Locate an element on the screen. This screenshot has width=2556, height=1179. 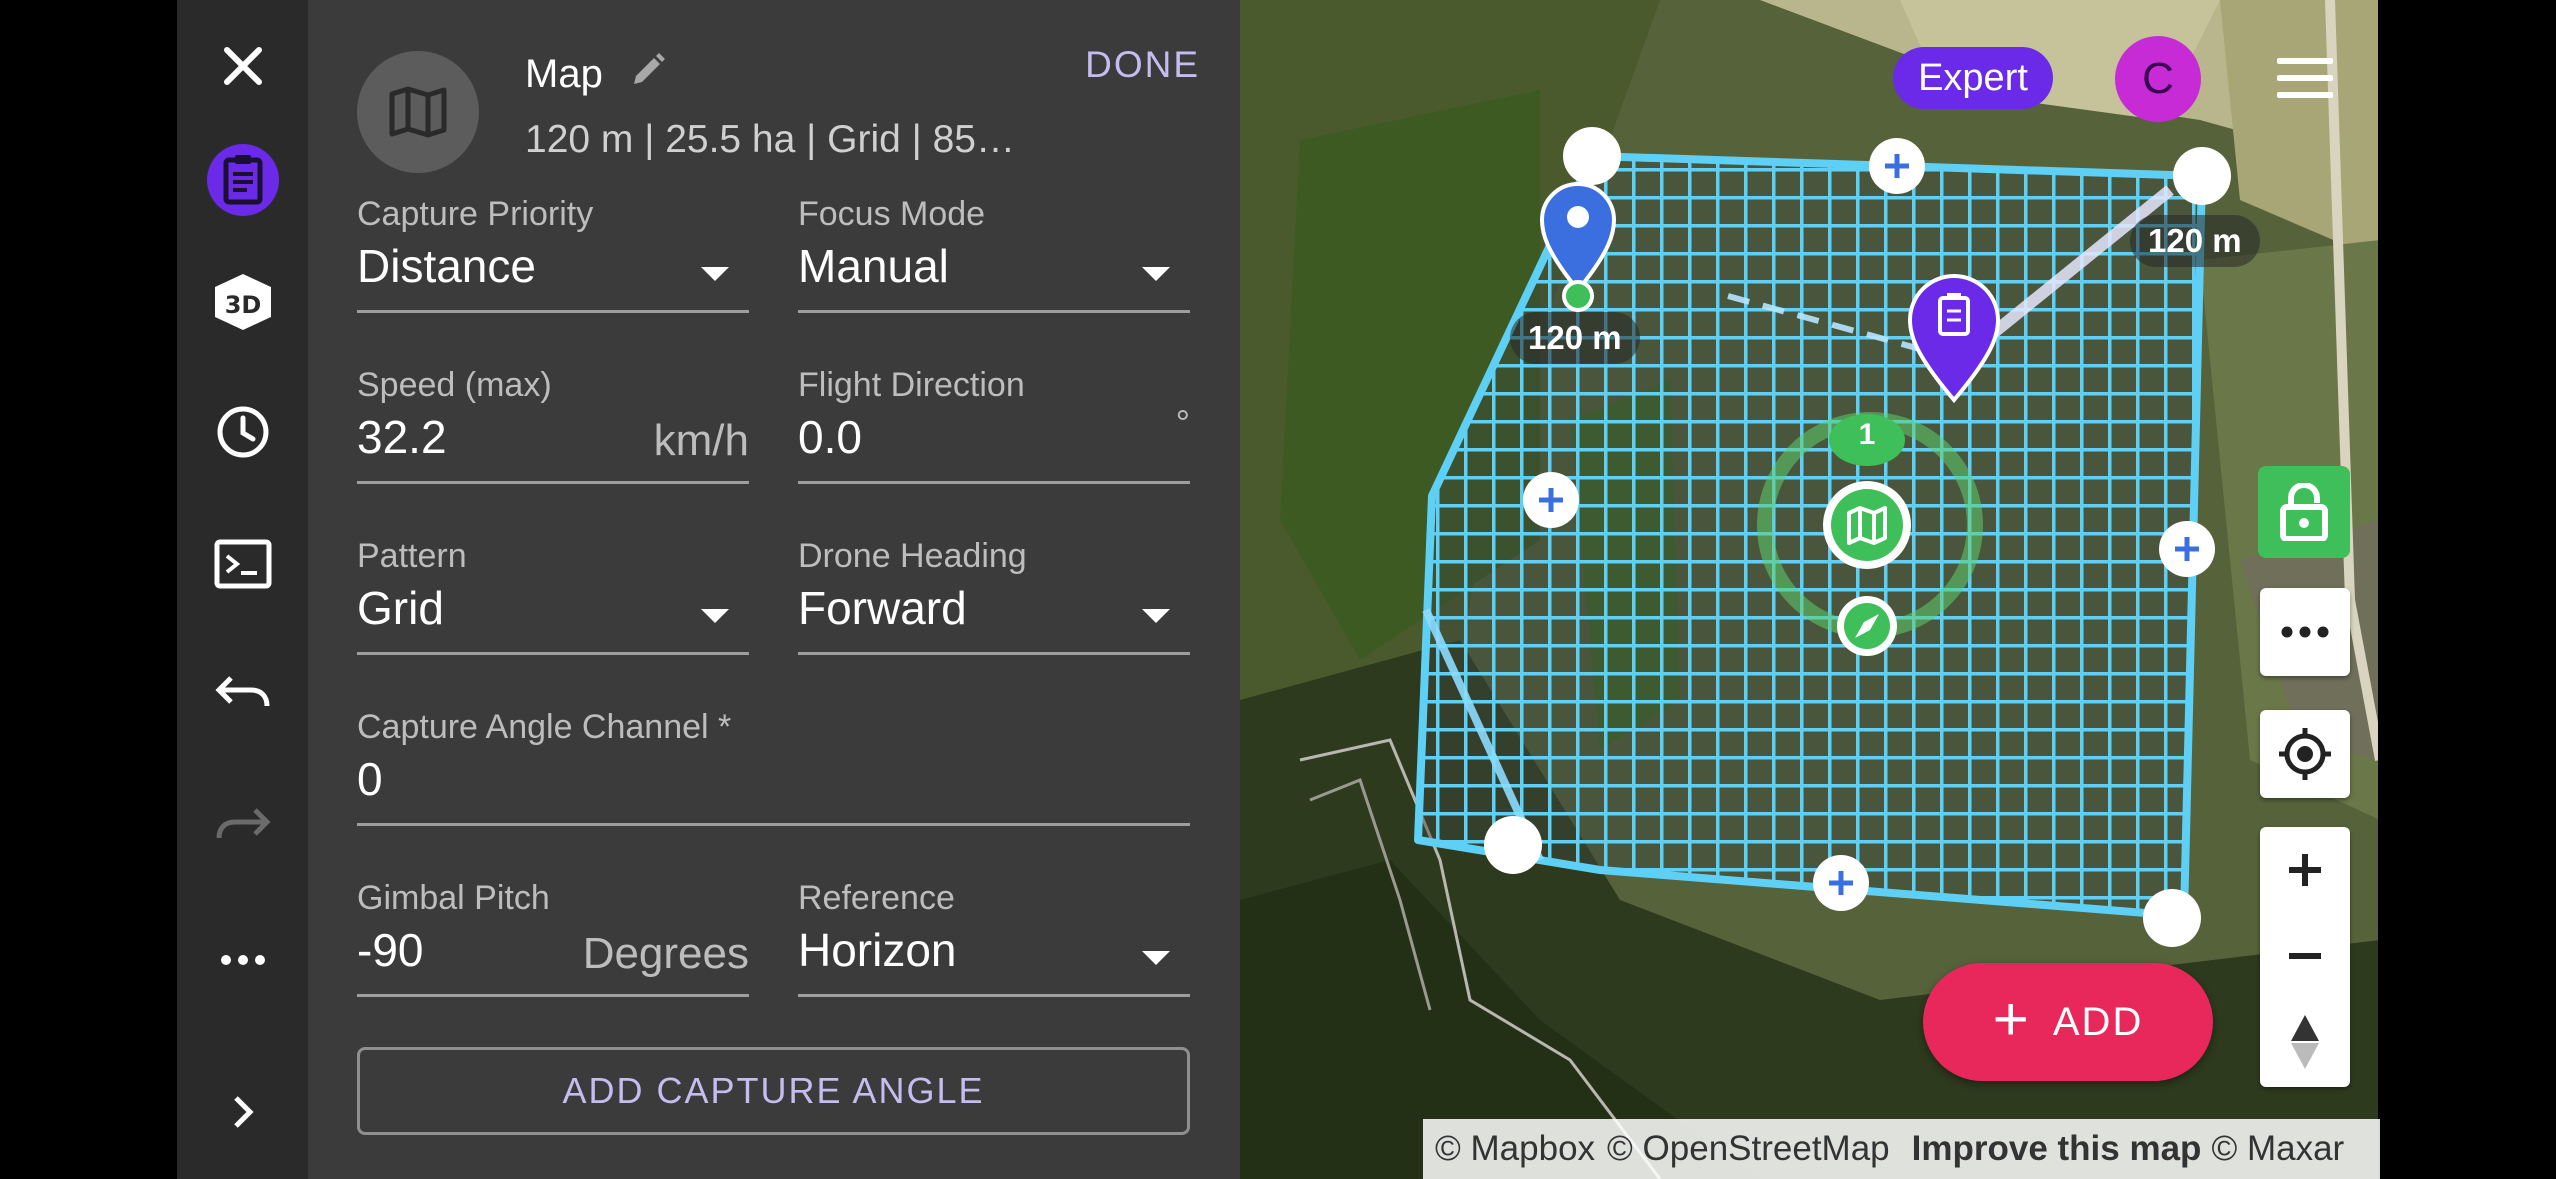
capture-priority-select: Capture Priority Distance is located at coordinates (553, 254).